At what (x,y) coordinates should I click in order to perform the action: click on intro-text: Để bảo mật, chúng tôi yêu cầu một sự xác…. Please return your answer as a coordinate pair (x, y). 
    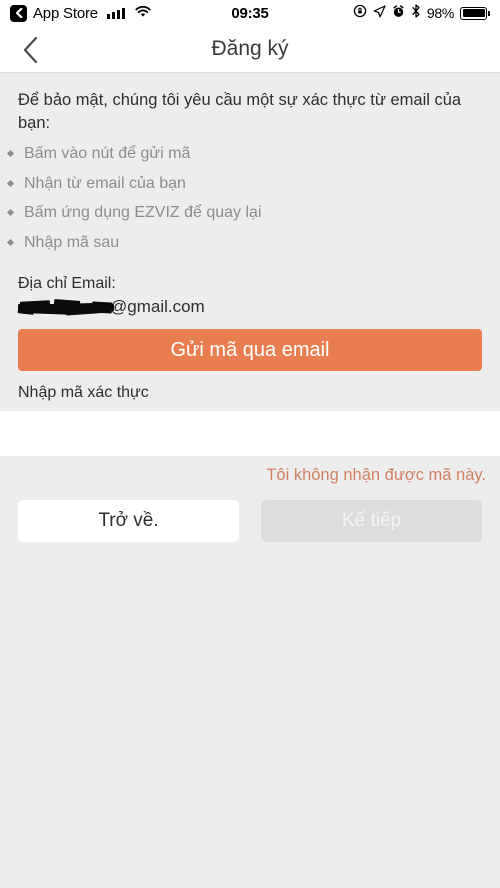
    Looking at the image, I should click on (240, 112).